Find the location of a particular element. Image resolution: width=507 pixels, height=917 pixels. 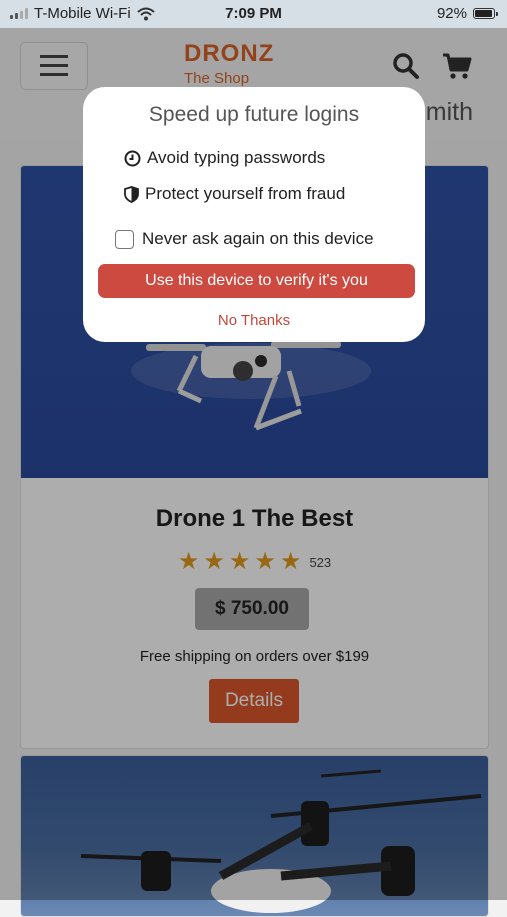

battery-percent: 92% is located at coordinates (451, 13).